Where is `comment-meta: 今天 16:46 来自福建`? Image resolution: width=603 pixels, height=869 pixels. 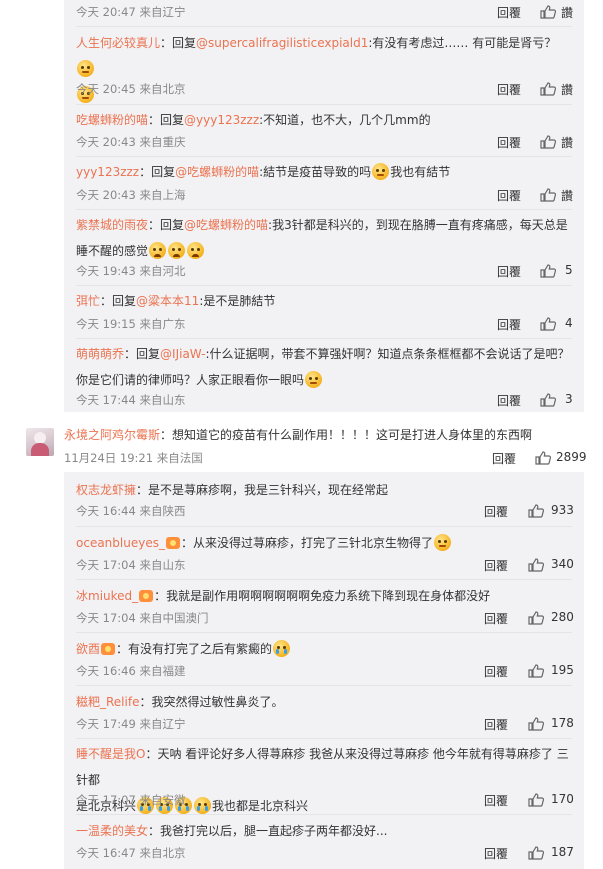 comment-meta: 今天 16:46 来自福建 is located at coordinates (131, 671).